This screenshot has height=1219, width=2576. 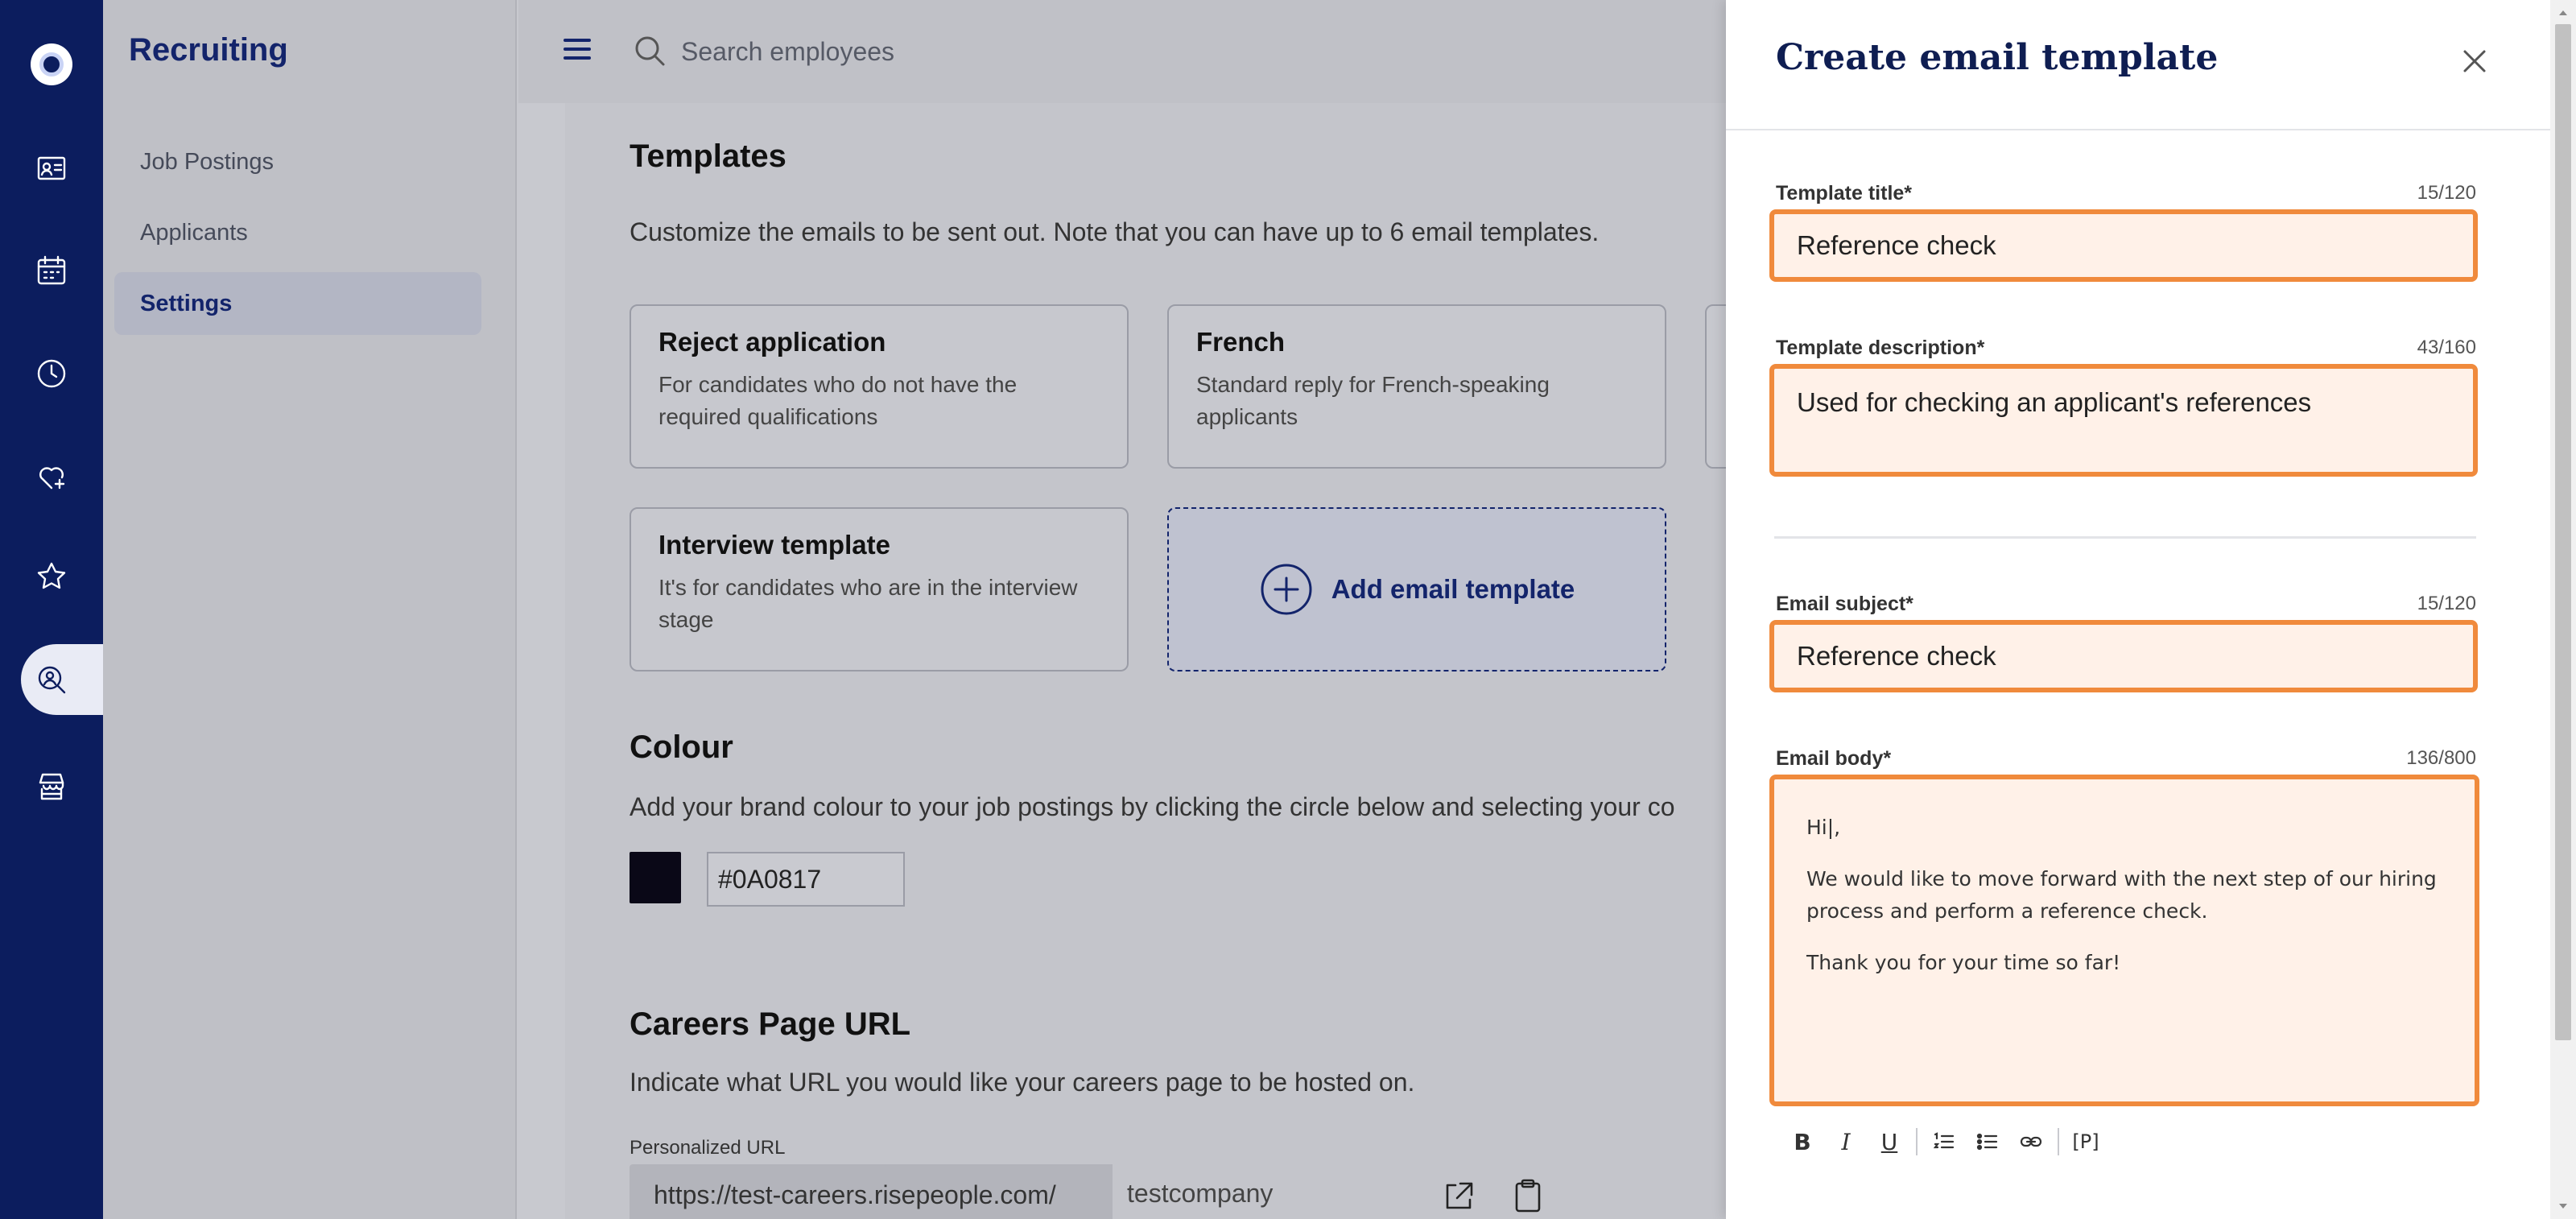 I want to click on storefront-icon, so click(x=51, y=786).